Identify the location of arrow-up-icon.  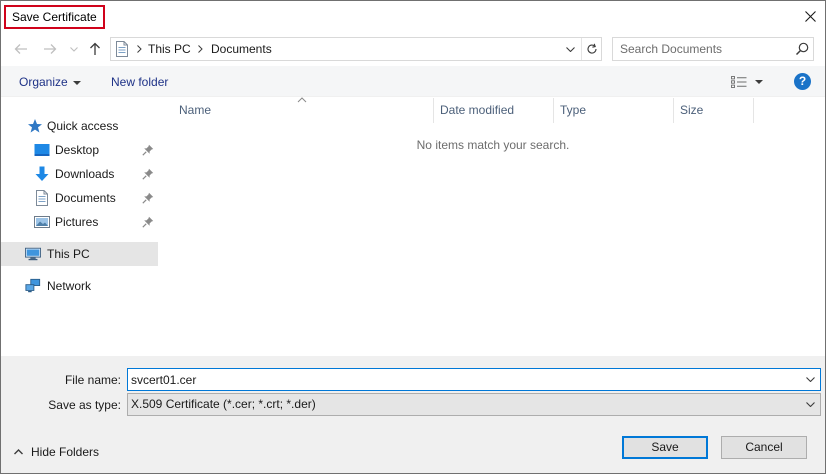
(95, 48).